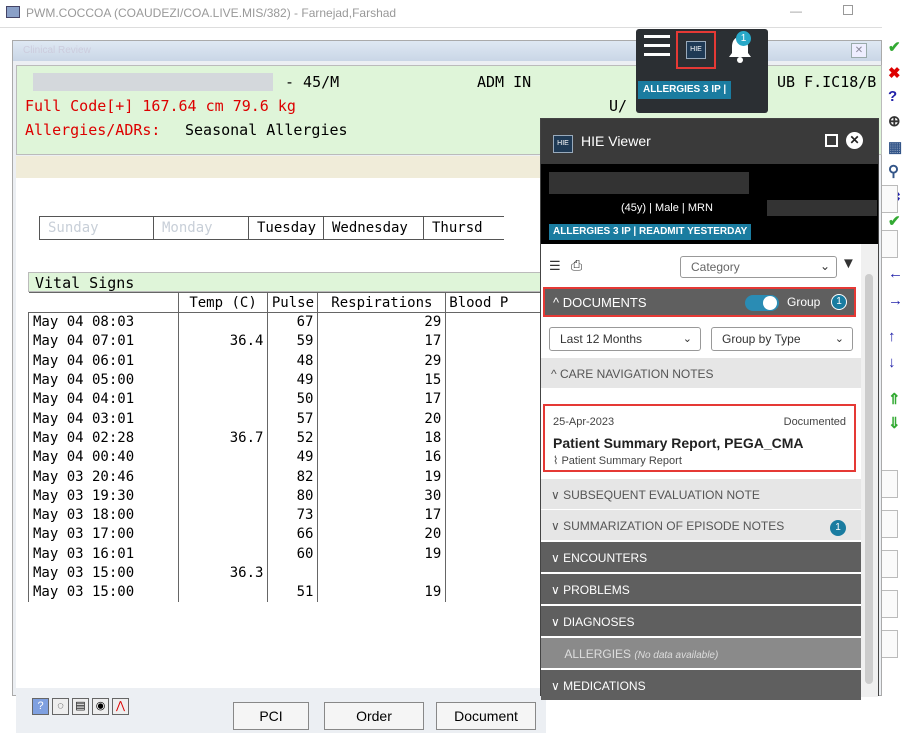 The image size is (911, 733). I want to click on document-button: Document, so click(486, 716).